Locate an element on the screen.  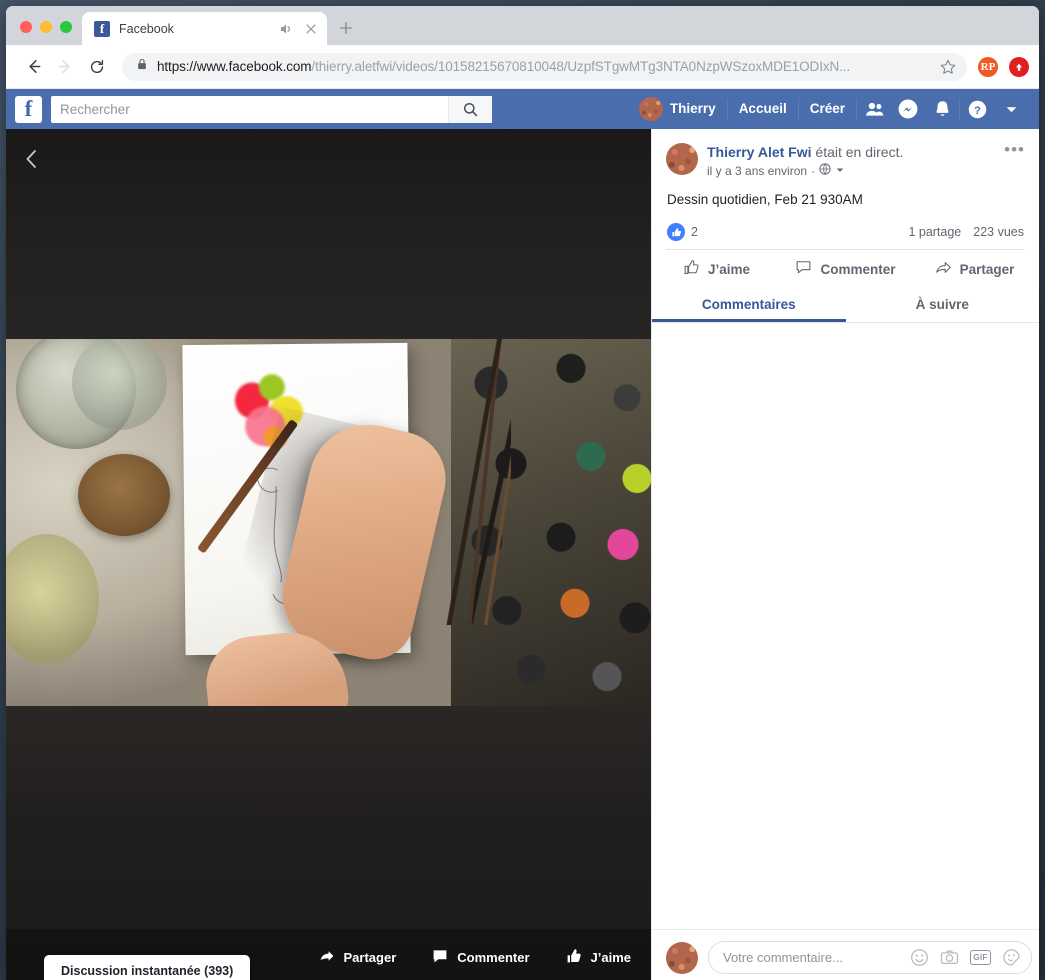
search-input is located at coordinates (249, 109).